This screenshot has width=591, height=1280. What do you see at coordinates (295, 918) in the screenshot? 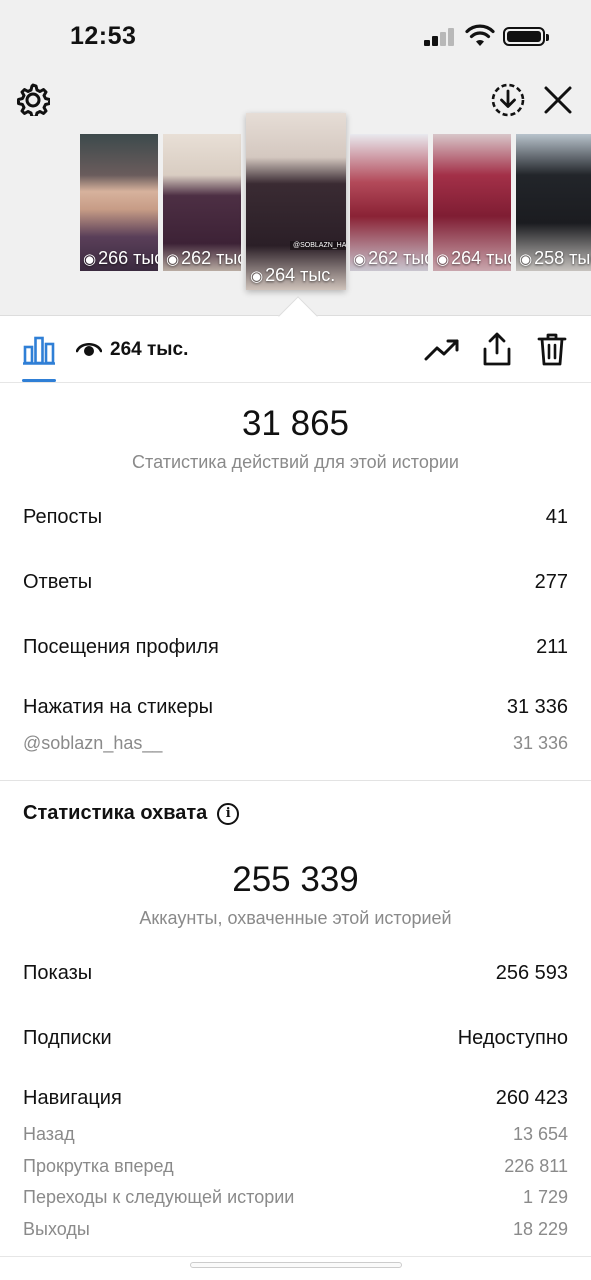
I see `reach-caption: Аккаунты, охваченные этой историей` at bounding box center [295, 918].